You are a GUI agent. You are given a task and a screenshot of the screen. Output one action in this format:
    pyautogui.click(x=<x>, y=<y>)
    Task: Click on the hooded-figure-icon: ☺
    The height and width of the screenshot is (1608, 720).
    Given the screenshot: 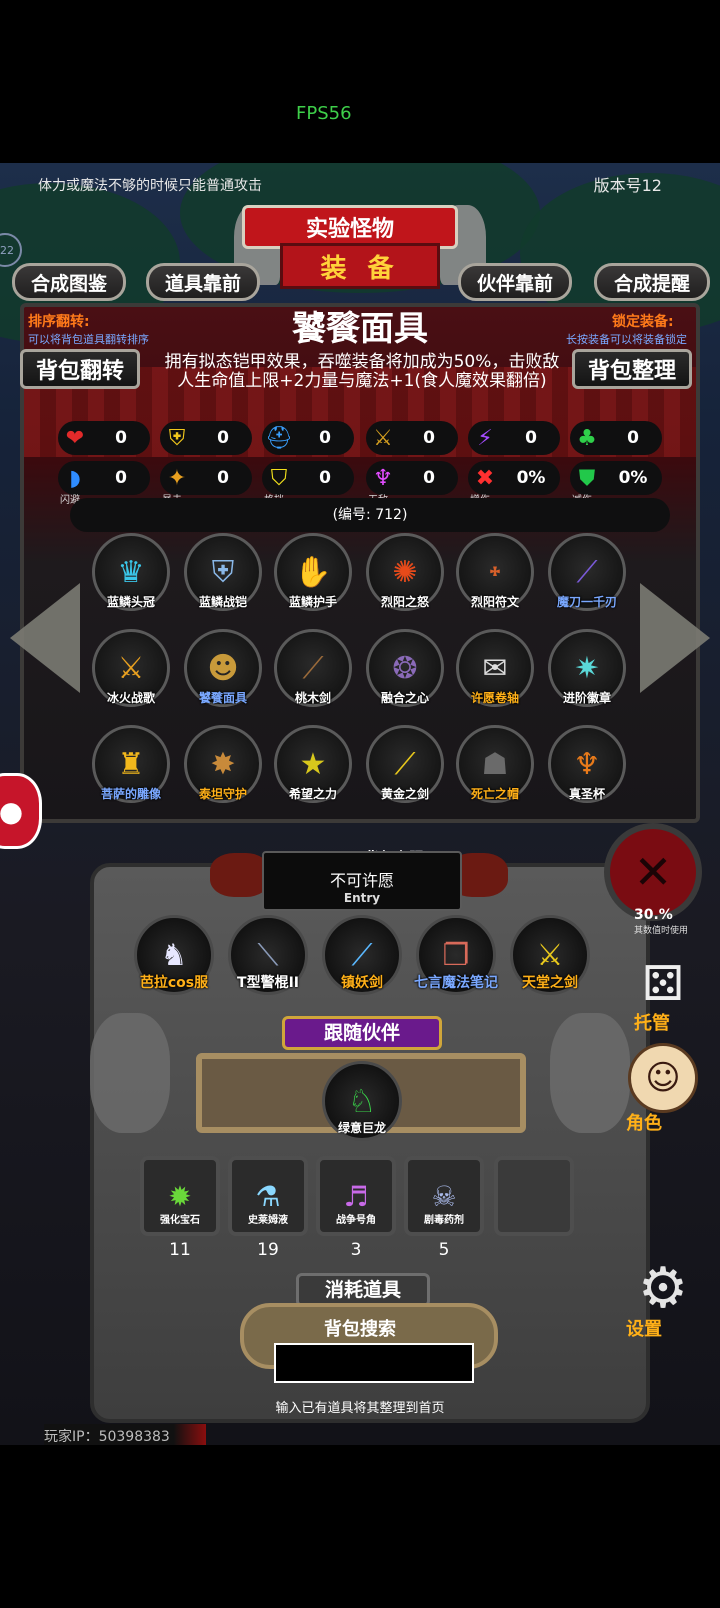 What is the action you would take?
    pyautogui.click(x=663, y=1078)
    